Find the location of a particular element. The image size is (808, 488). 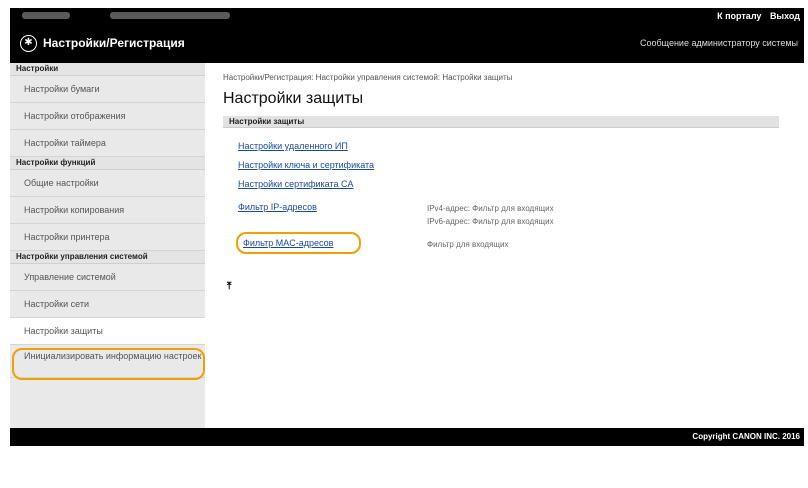

logout-link: Выход is located at coordinates (785, 16).